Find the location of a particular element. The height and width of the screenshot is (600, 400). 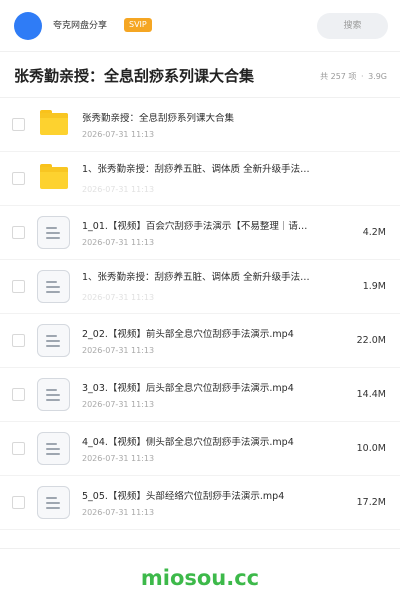

list-item: 张秀勤亲授：全息刮痧系列课大合集 2026-07-31 11:13 is located at coordinates (200, 125).